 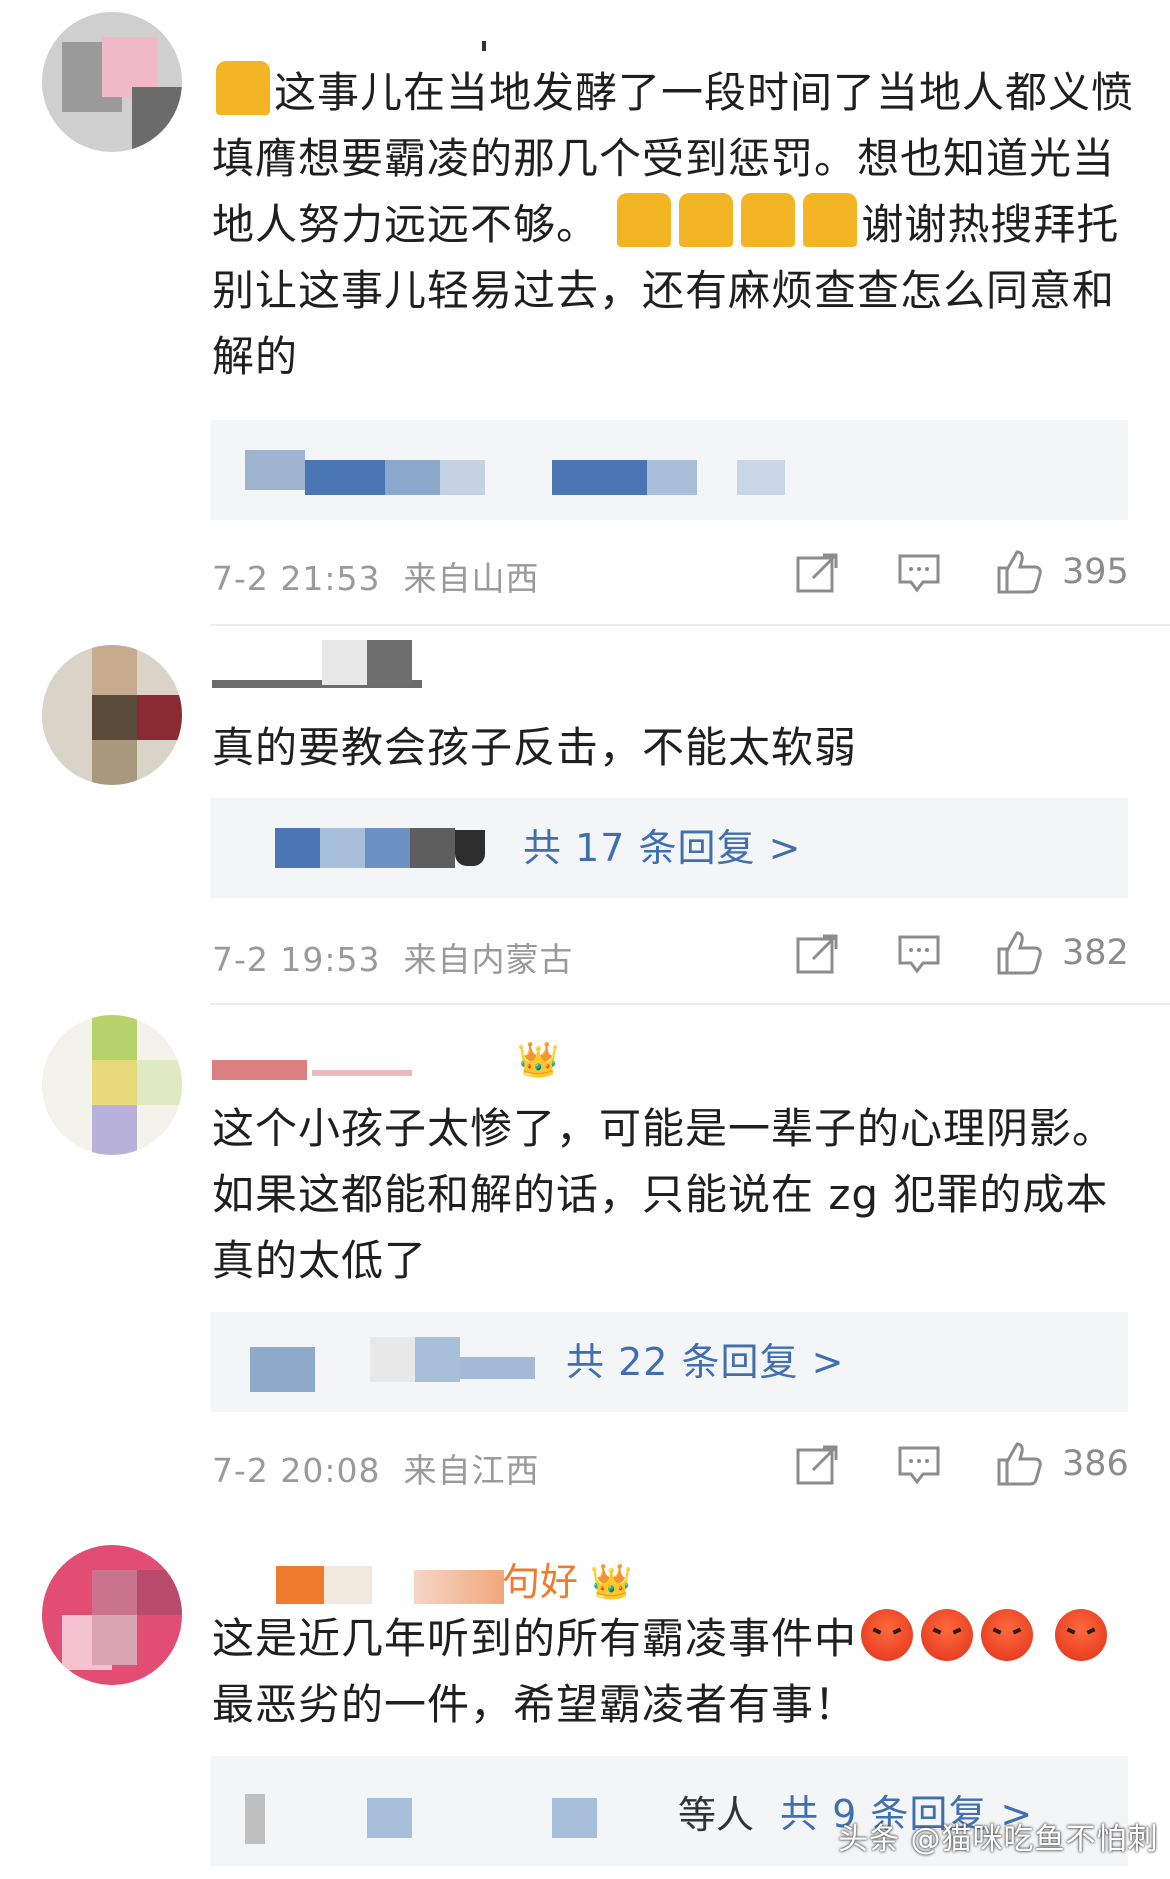 I want to click on like-count: 386, so click(x=1095, y=1464).